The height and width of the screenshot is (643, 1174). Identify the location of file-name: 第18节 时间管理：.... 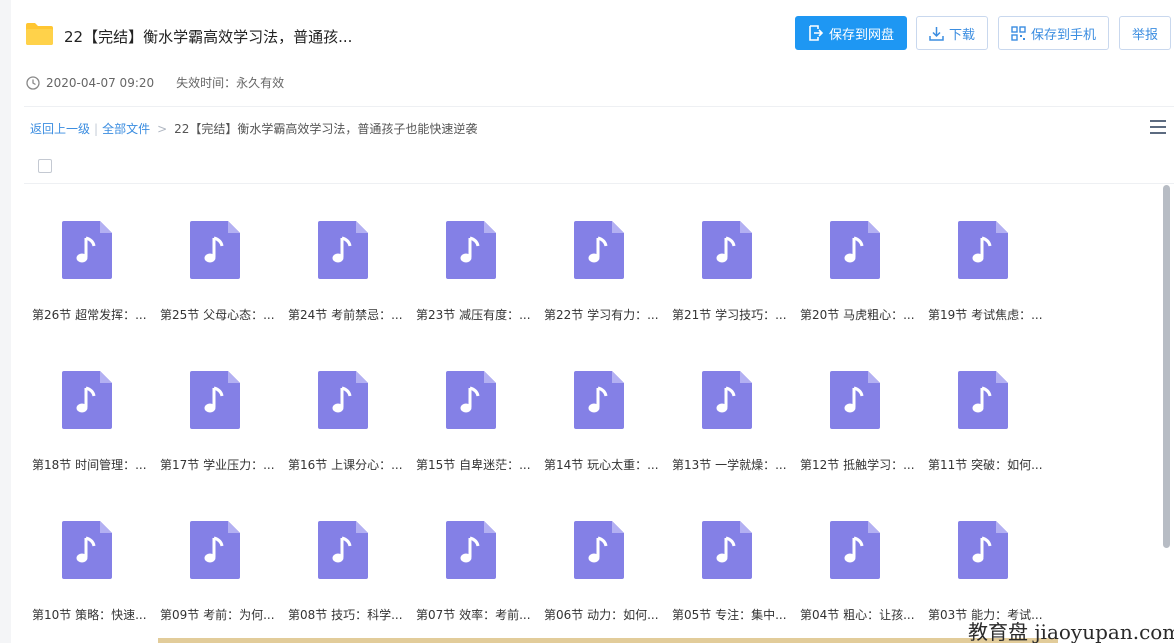
(89, 465).